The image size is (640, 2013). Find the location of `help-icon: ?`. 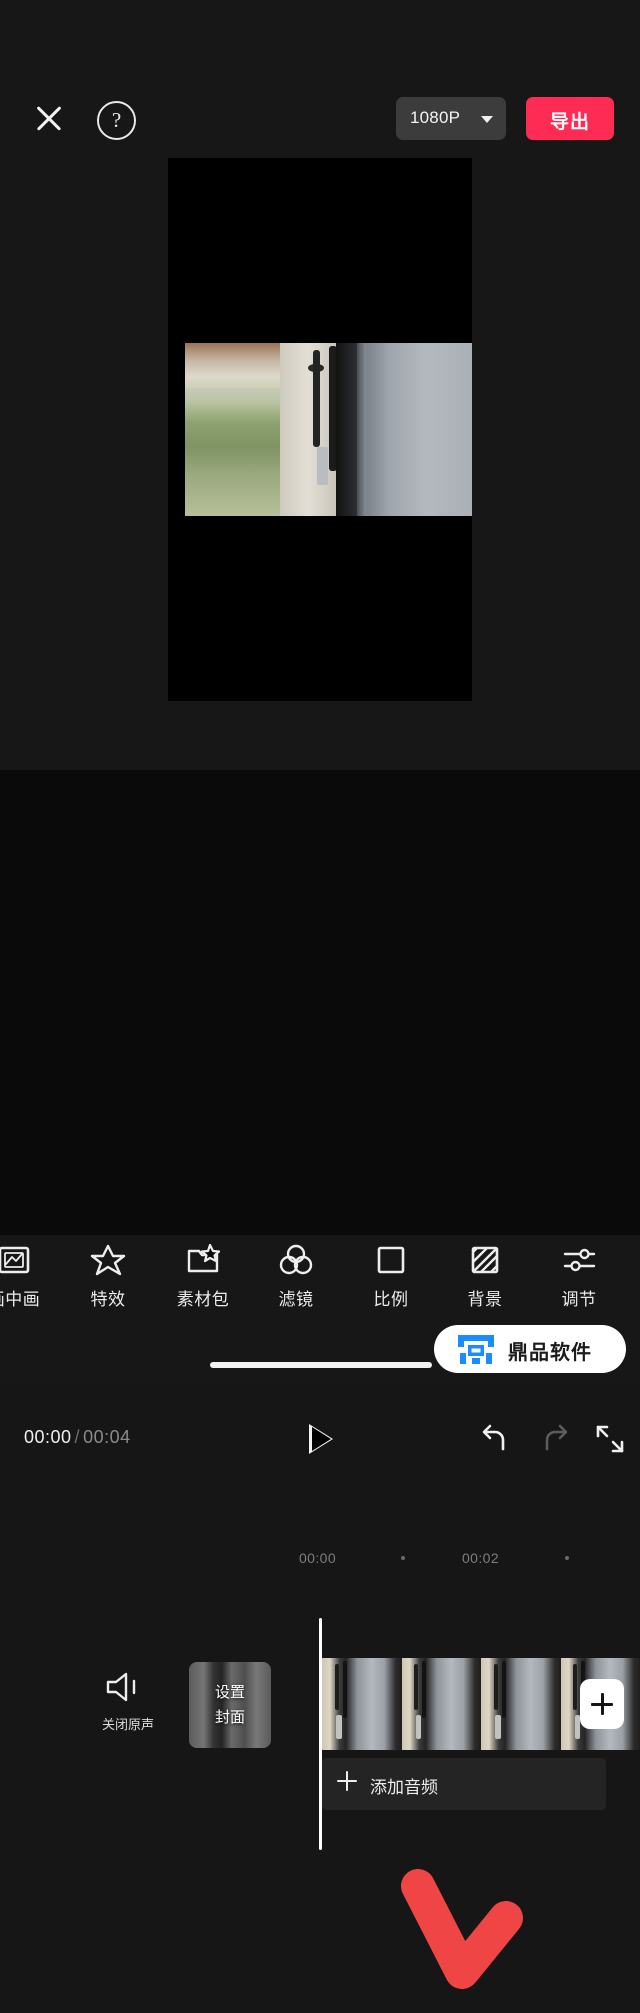

help-icon: ? is located at coordinates (116, 120).